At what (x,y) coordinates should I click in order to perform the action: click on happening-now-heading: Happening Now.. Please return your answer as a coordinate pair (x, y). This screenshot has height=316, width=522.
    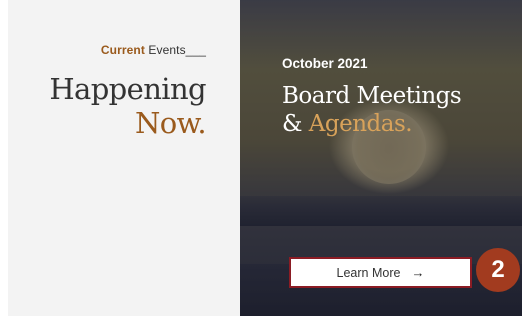
    Looking at the image, I should click on (127, 106).